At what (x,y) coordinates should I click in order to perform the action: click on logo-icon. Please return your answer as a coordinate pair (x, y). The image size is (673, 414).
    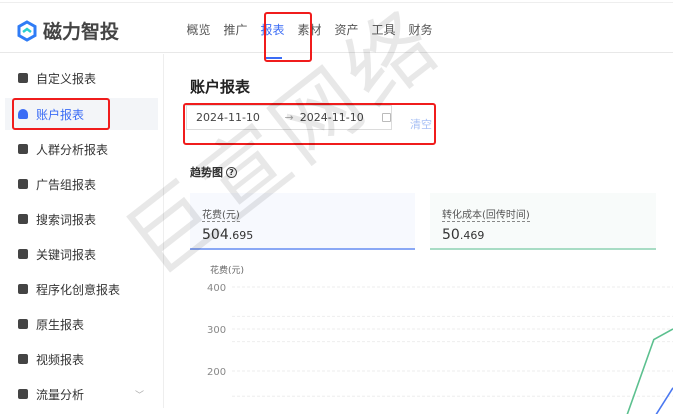
    Looking at the image, I should click on (27, 30).